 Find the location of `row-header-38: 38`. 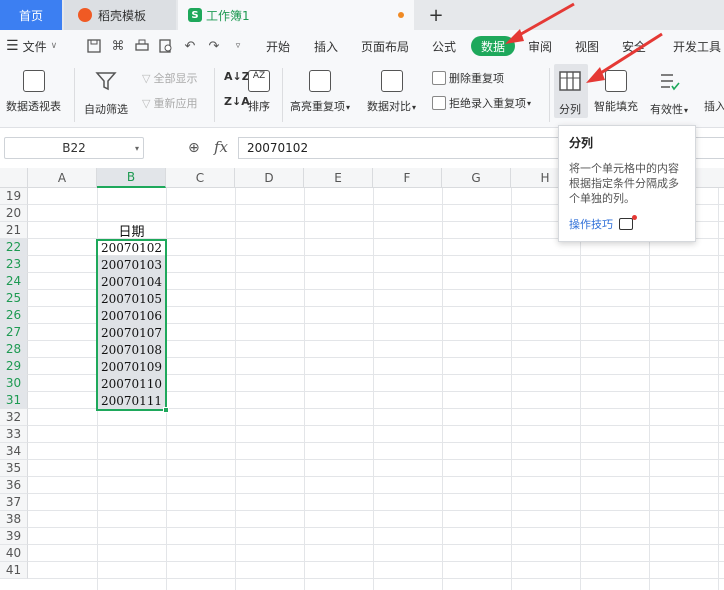

row-header-38: 38 is located at coordinates (14, 519).